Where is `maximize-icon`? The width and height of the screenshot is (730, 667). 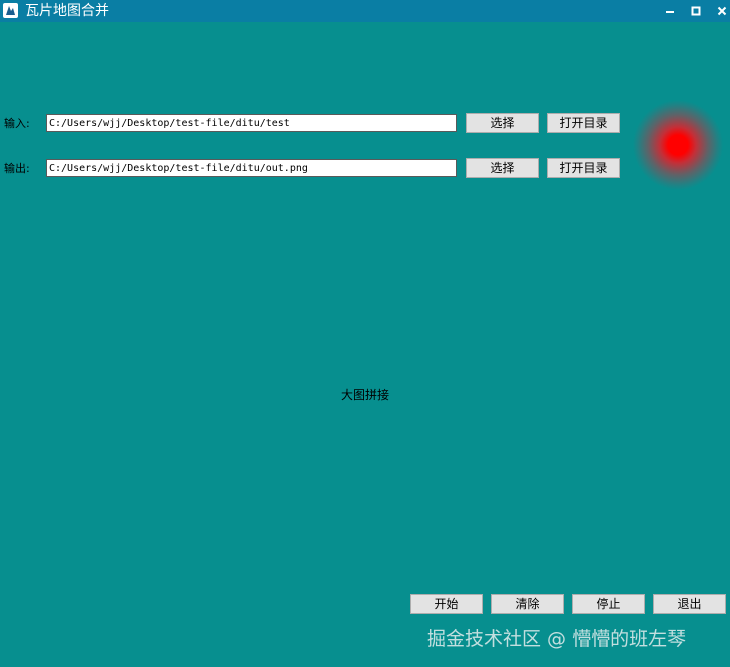 maximize-icon is located at coordinates (696, 11).